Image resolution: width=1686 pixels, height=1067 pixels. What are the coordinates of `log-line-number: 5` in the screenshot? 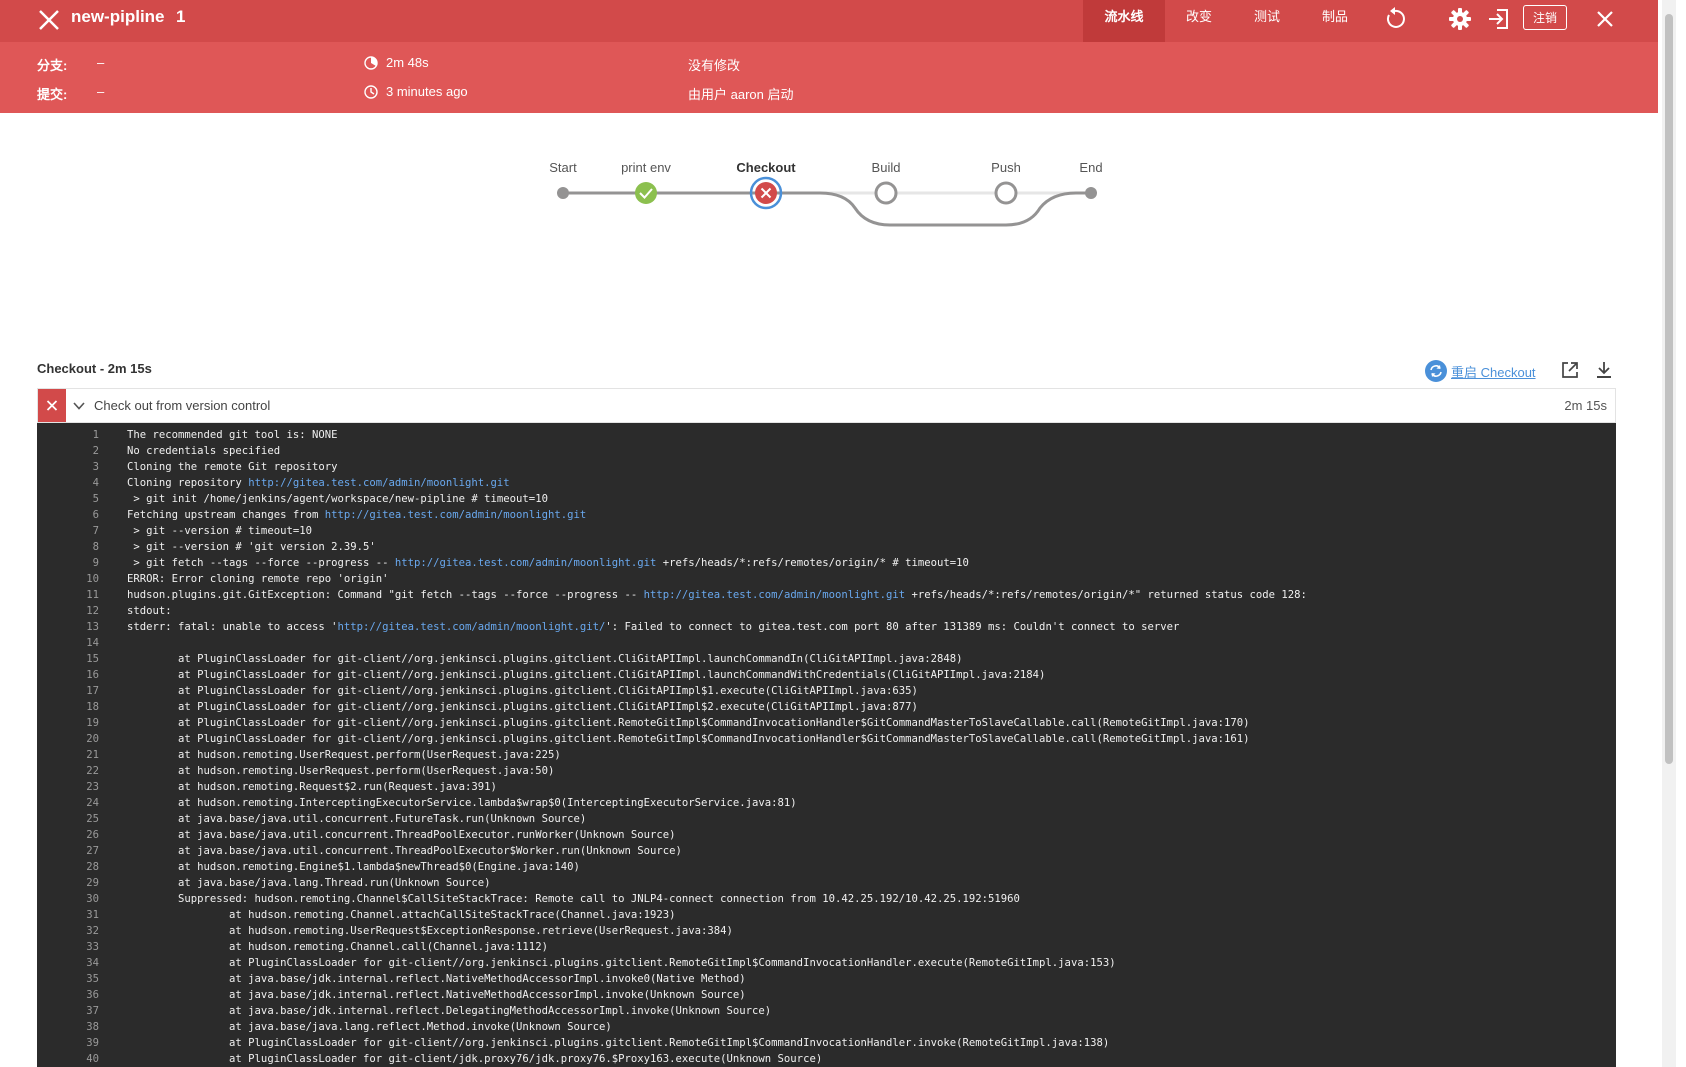 It's located at (82, 499).